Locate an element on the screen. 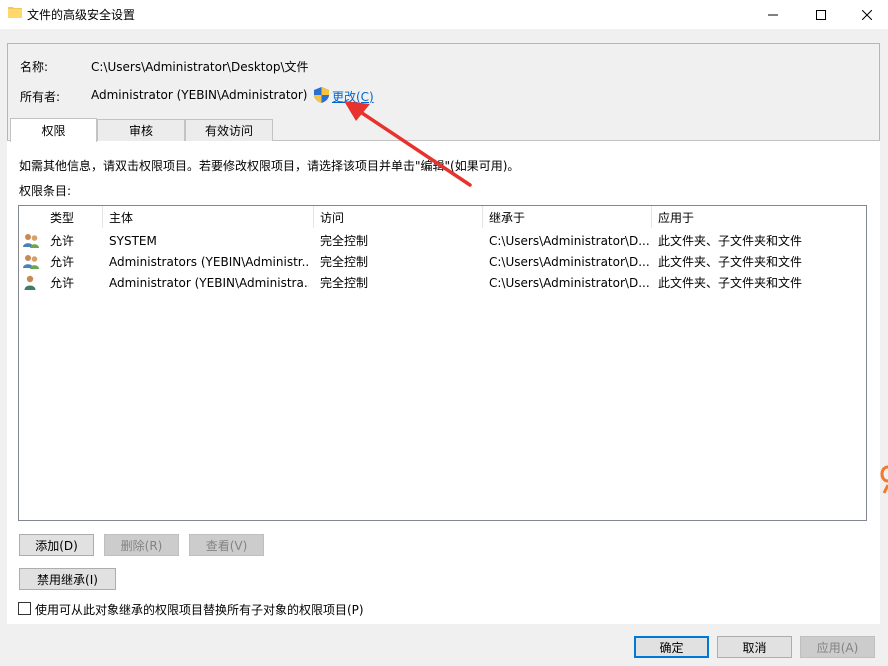 Image resolution: width=888 pixels, height=666 pixels. column-header-principal: 主体 is located at coordinates (208, 217).